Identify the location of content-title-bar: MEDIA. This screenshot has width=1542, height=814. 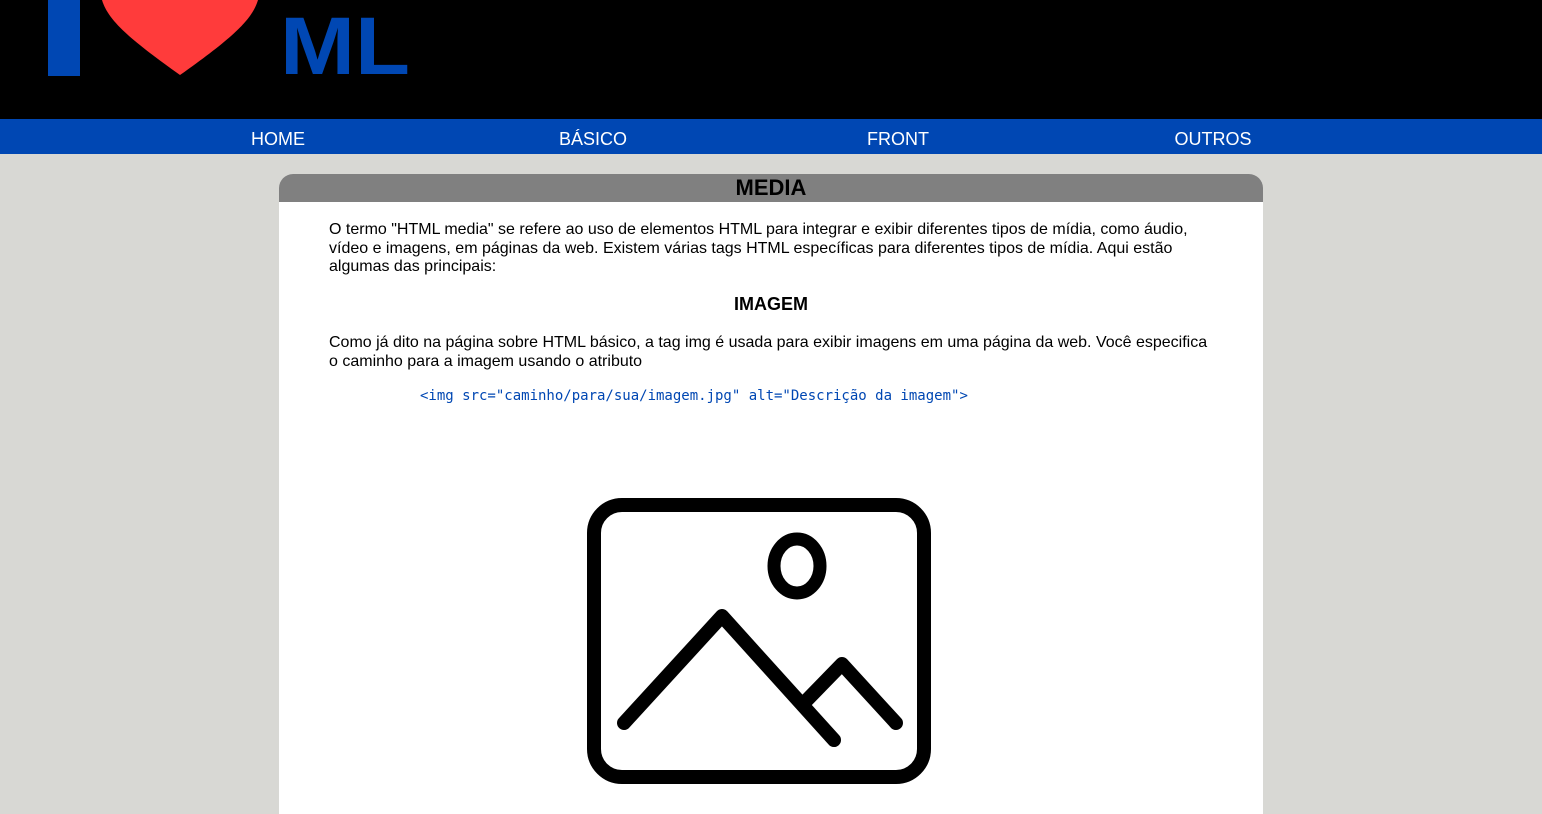
(771, 188).